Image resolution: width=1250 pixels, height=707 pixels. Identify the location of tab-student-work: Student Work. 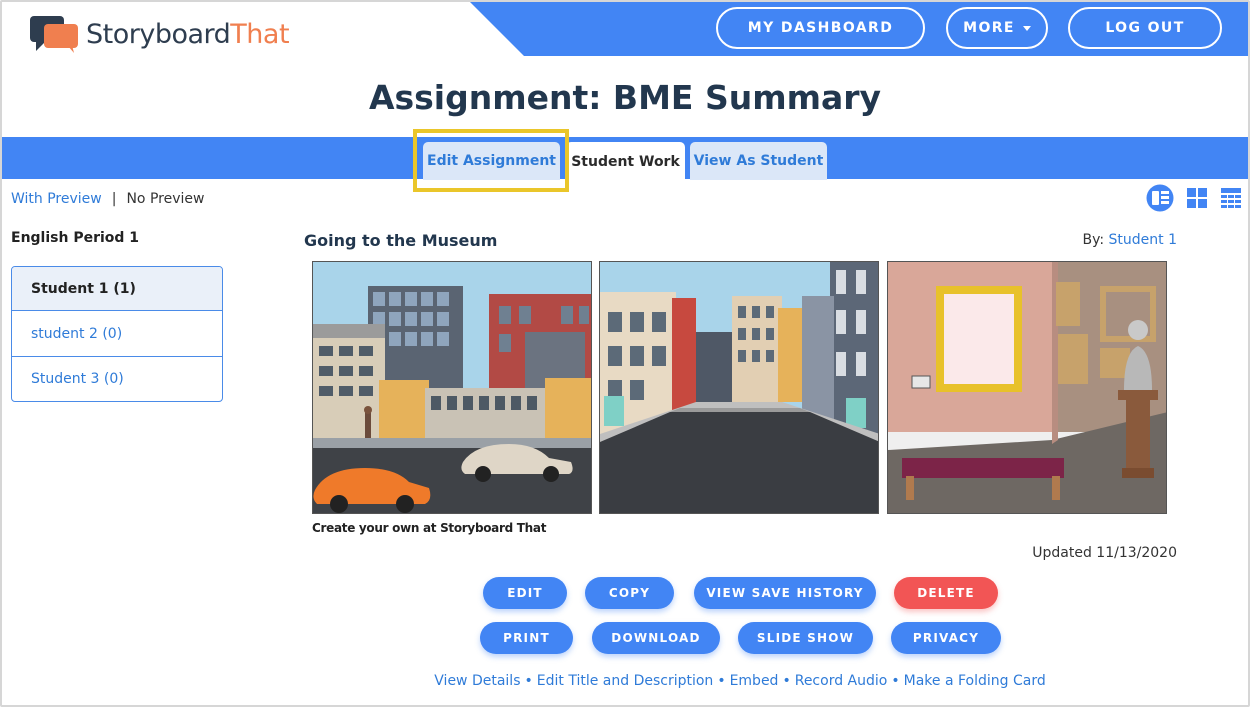
(625, 161).